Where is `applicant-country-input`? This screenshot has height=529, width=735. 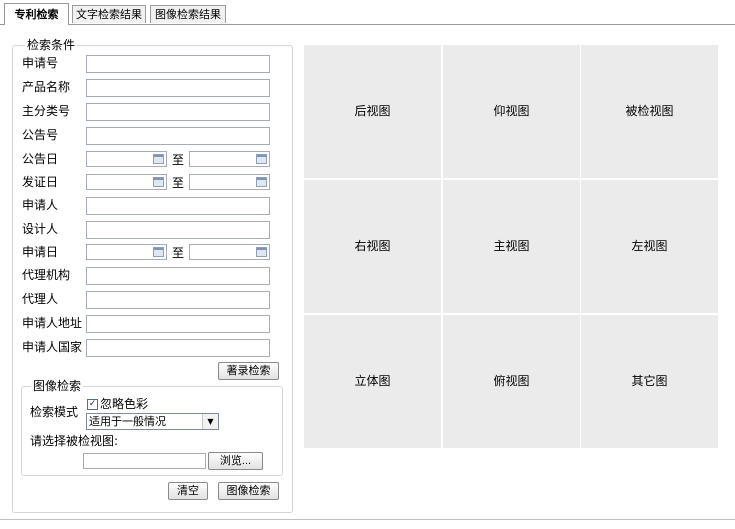
applicant-country-input is located at coordinates (178, 348).